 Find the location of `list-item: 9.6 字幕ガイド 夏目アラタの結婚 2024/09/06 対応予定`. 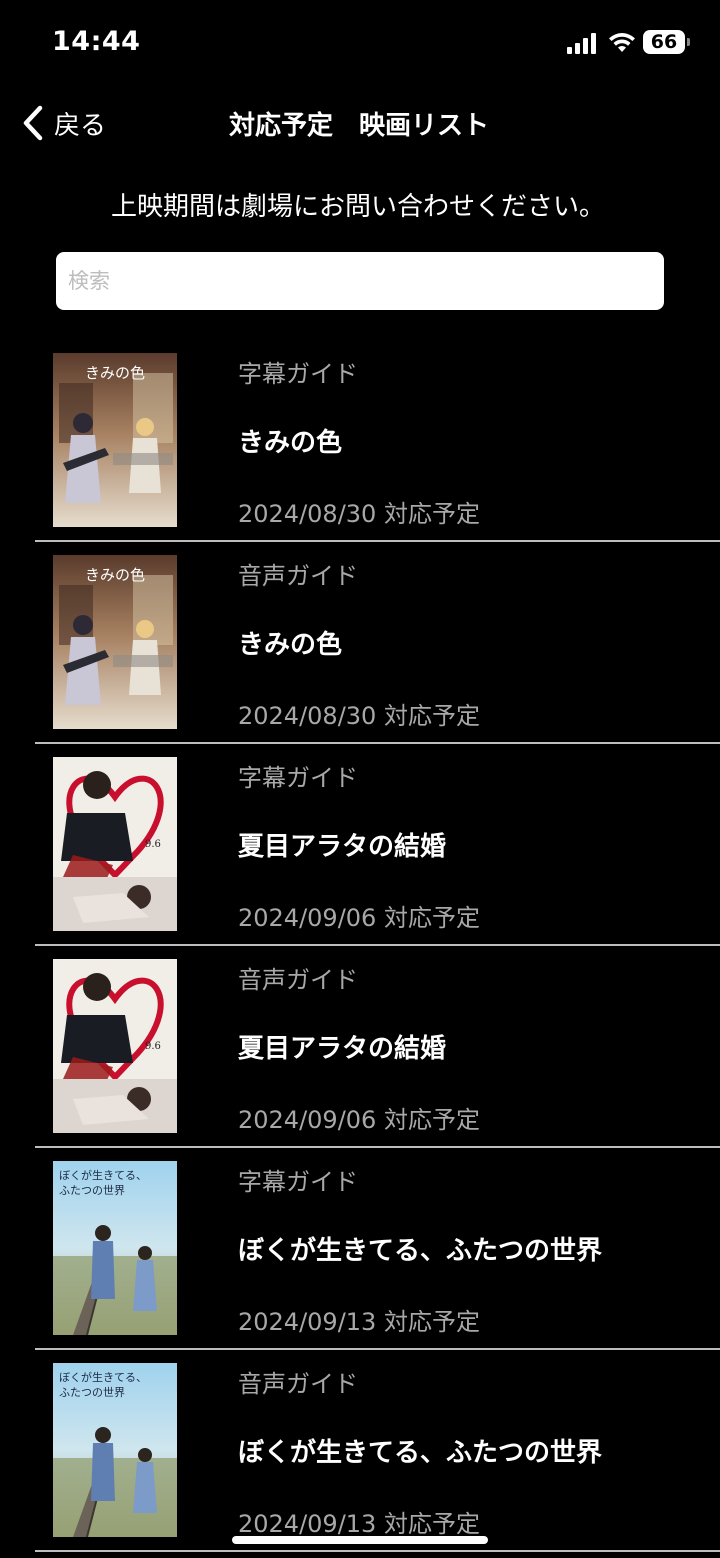

list-item: 9.6 字幕ガイド 夏目アラタの結婚 2024/09/06 対応予定 is located at coordinates (360, 845).